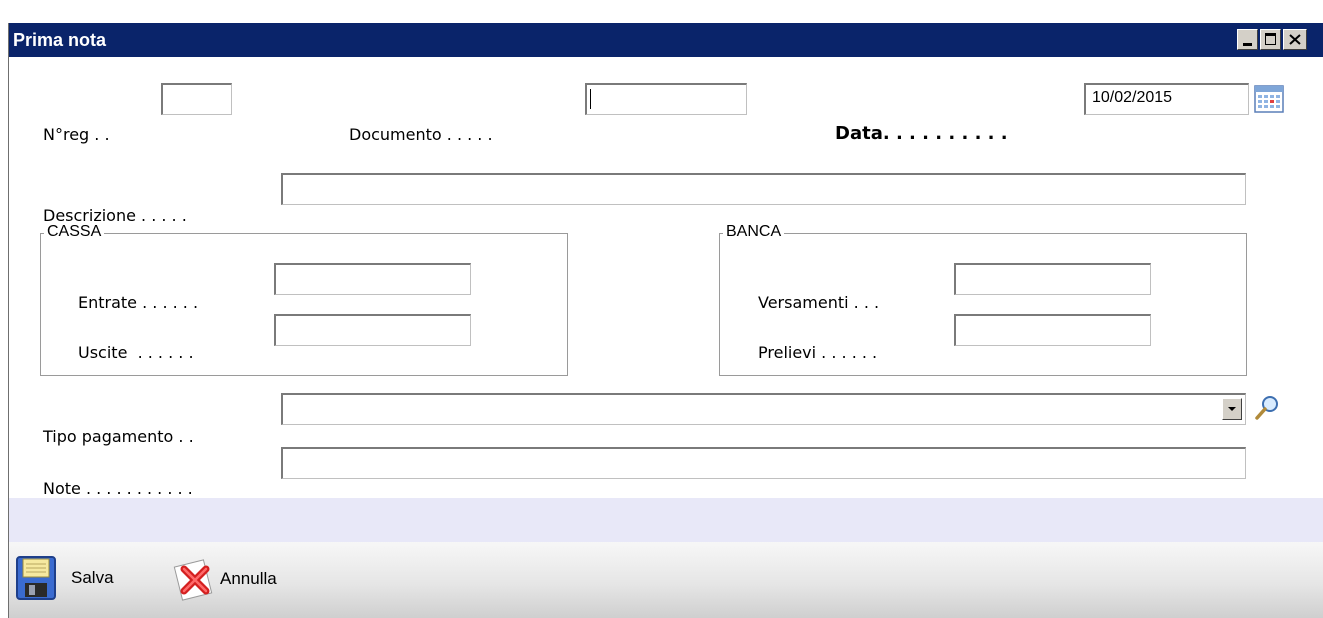  I want to click on floppy-disk-icon, so click(36, 578).